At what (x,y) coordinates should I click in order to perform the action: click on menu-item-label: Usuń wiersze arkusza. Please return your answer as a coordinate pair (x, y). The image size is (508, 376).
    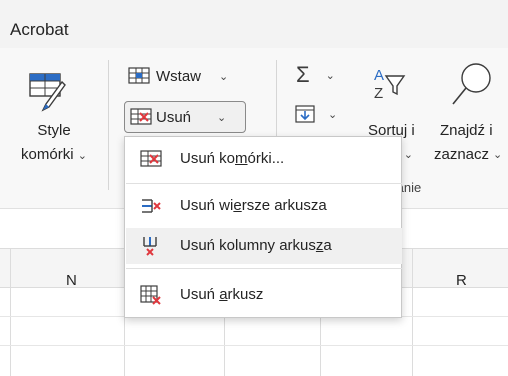
    Looking at the image, I should click on (253, 205).